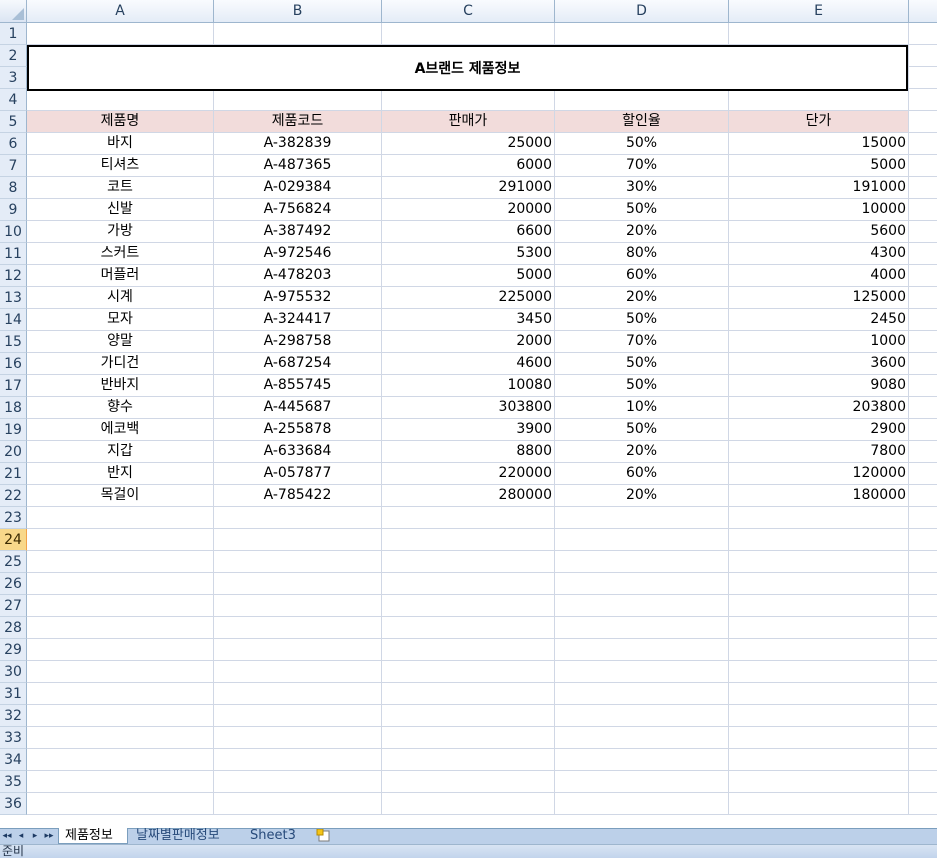 This screenshot has height=858, width=937. What do you see at coordinates (120, 166) in the screenshot?
I see `table-cell: 티셔츠` at bounding box center [120, 166].